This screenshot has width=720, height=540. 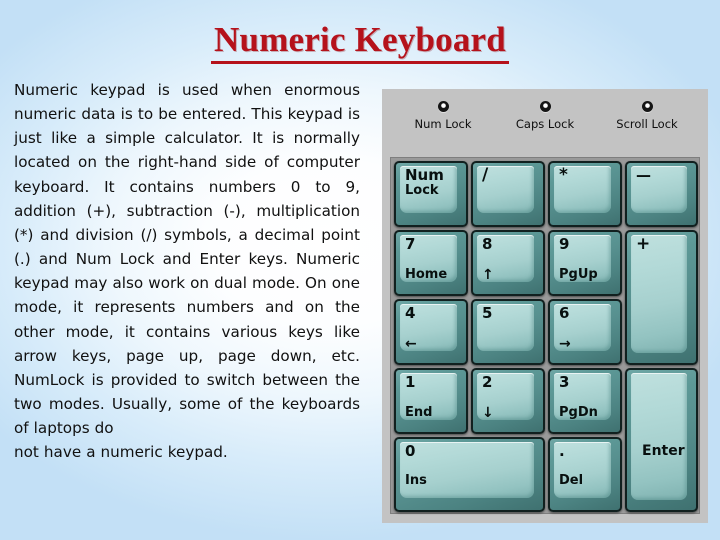 I want to click on key-3-pgdn: 3 PgDn, so click(x=585, y=401).